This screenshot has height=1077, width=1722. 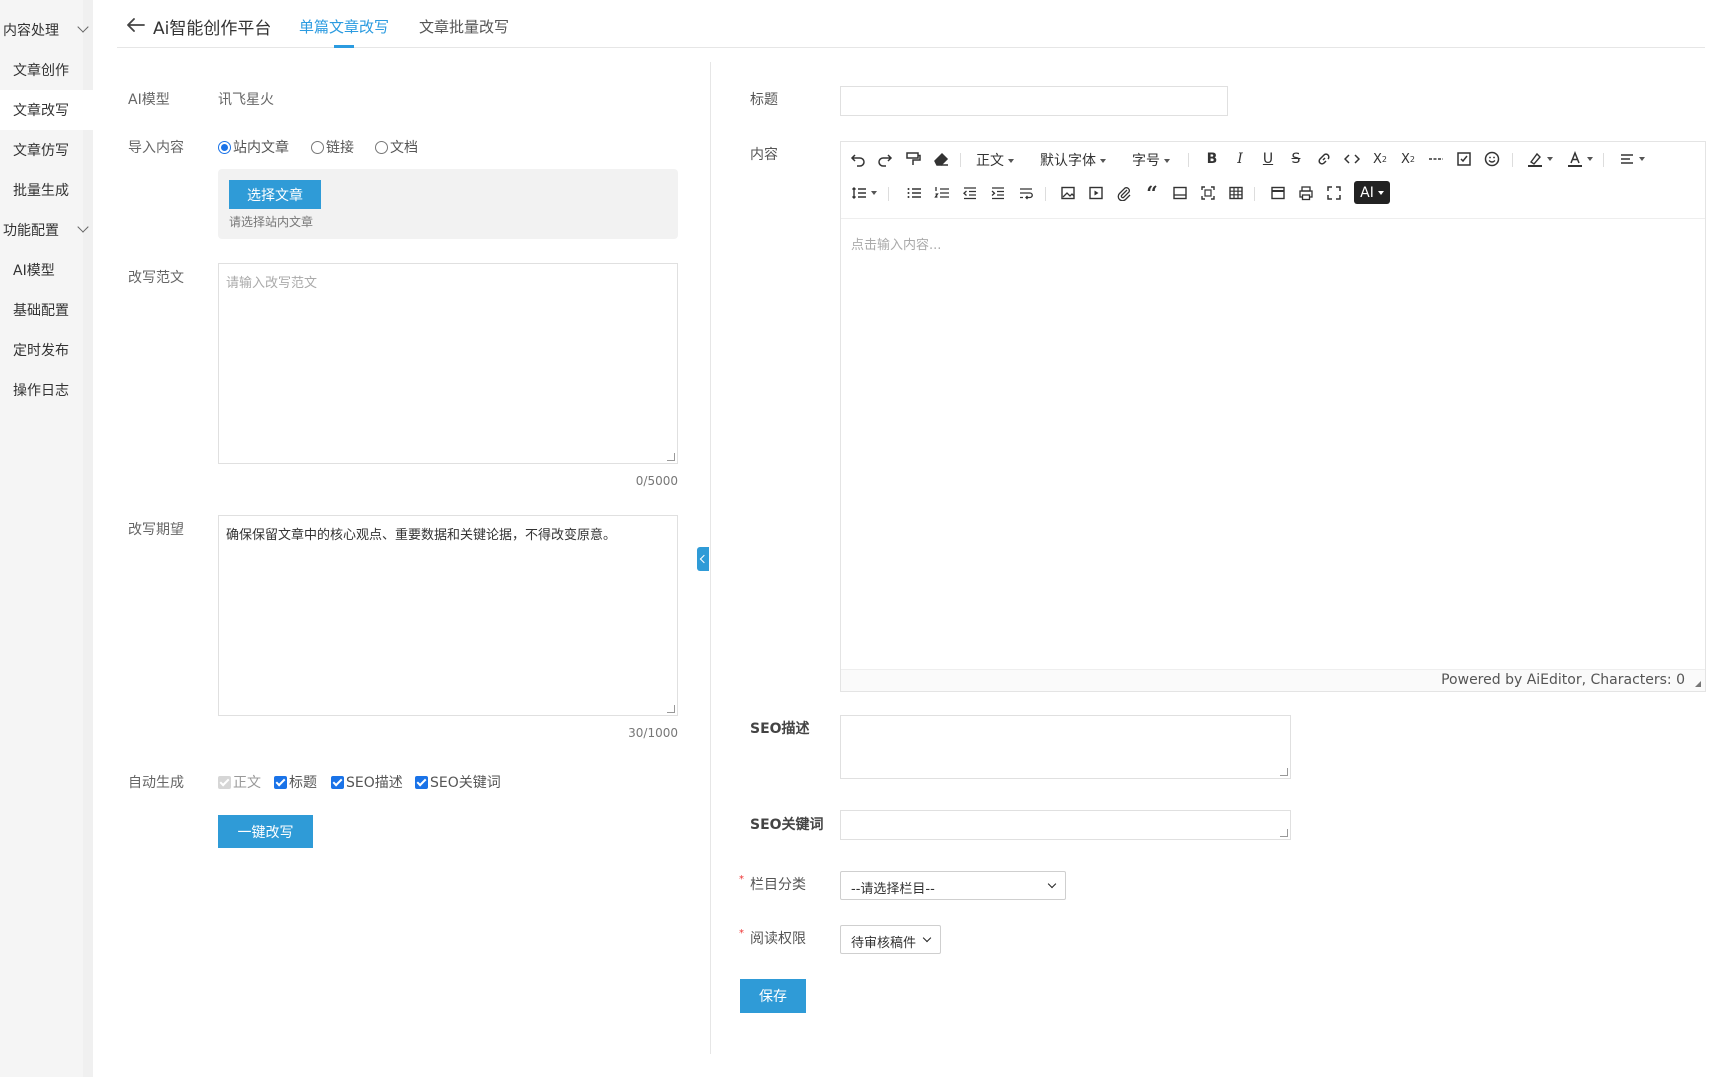 What do you see at coordinates (1065, 825) in the screenshot?
I see `seo-keywords-textarea` at bounding box center [1065, 825].